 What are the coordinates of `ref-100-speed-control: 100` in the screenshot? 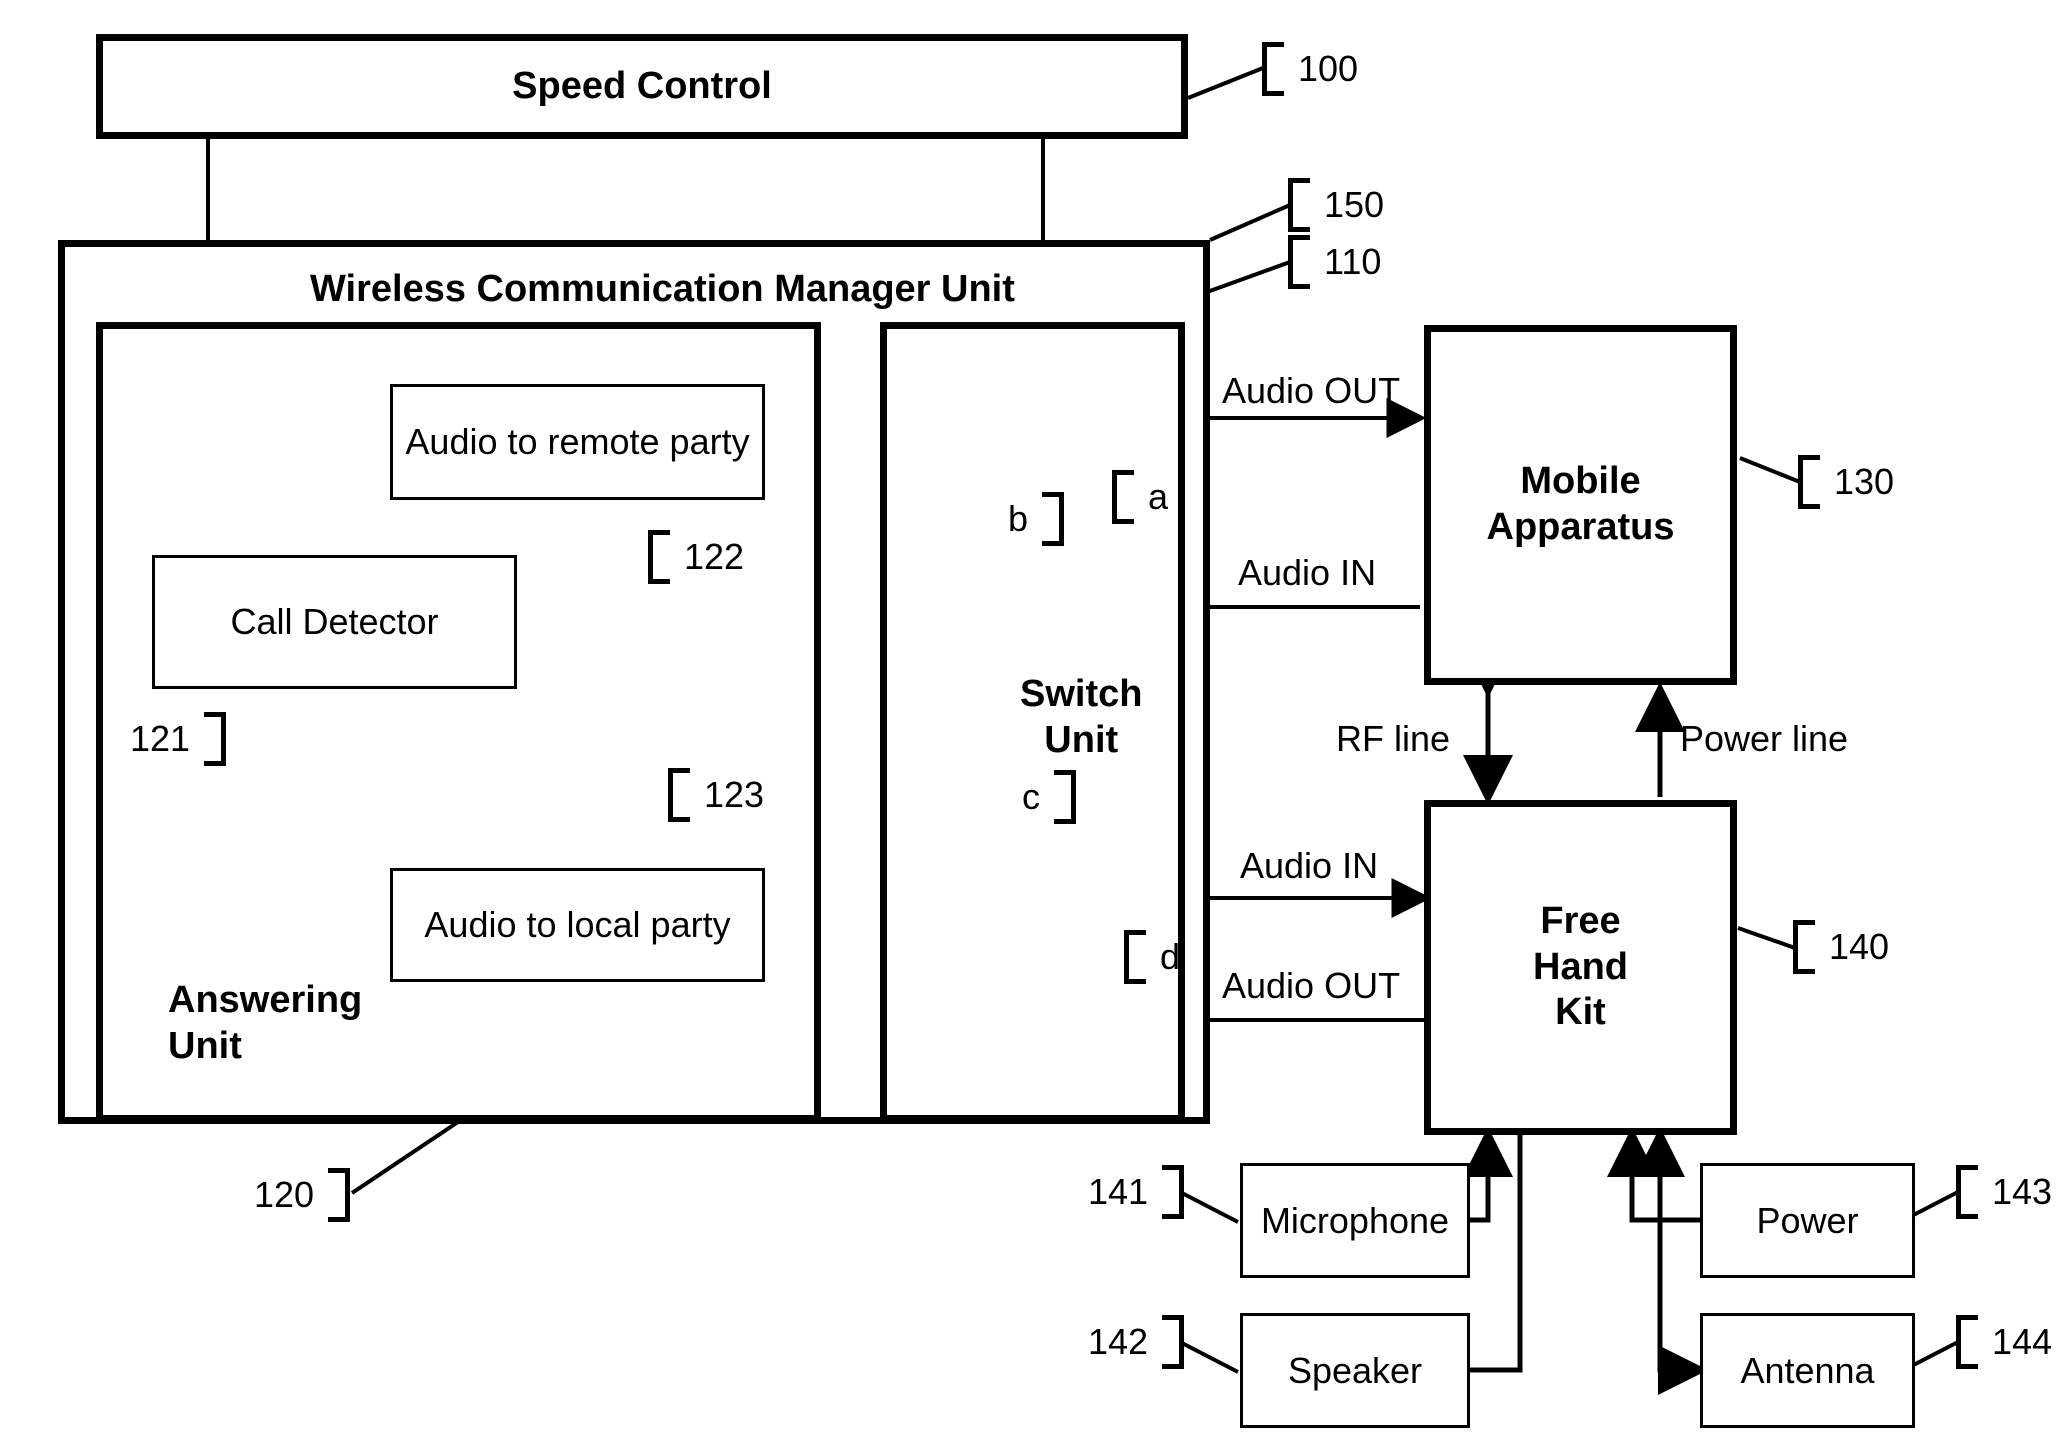 It's located at (1310, 69).